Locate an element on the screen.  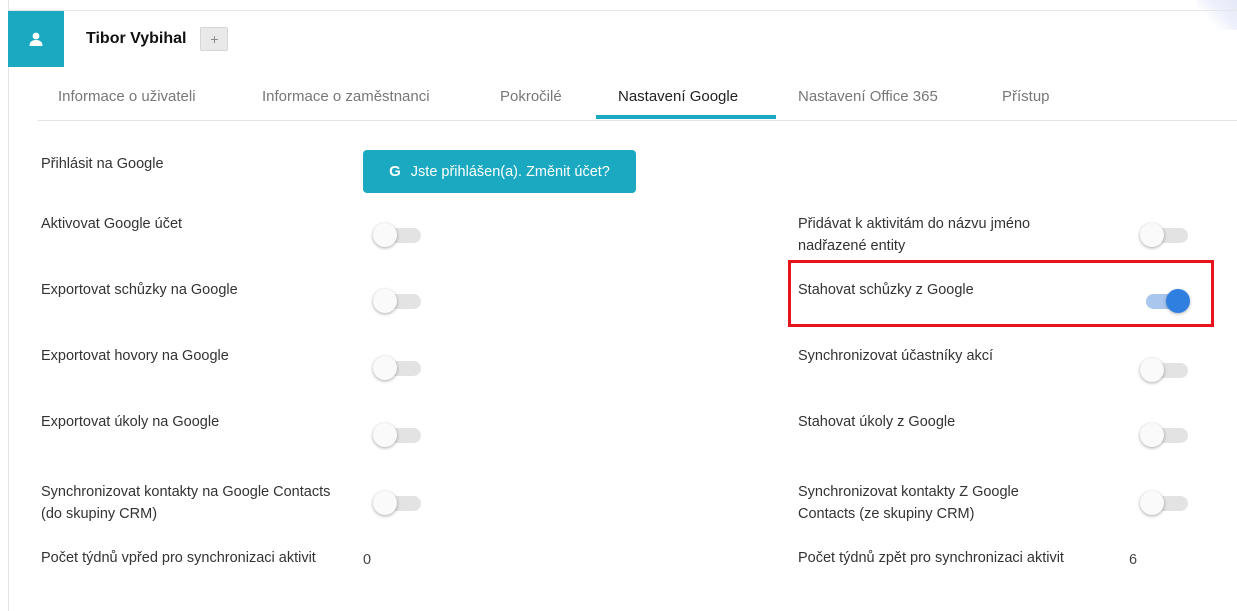
setting-label-export-calls: Exportovat hovory na Google is located at coordinates (135, 356).